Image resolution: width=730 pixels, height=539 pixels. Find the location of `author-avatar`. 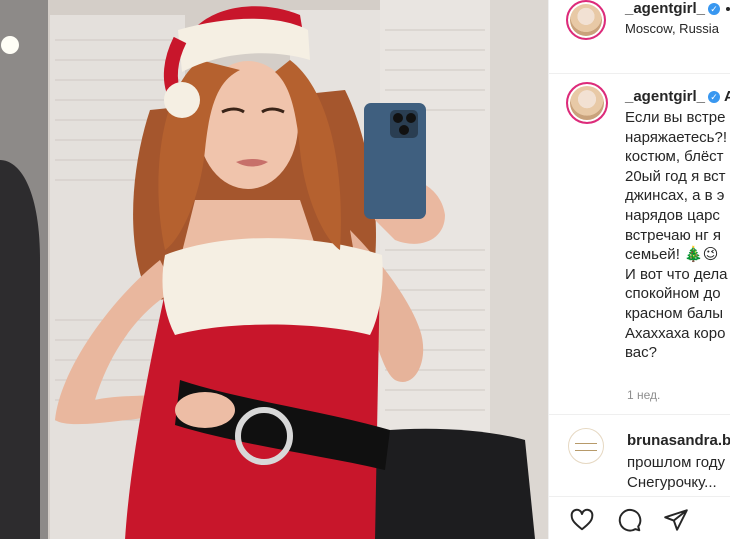

author-avatar is located at coordinates (586, 20).